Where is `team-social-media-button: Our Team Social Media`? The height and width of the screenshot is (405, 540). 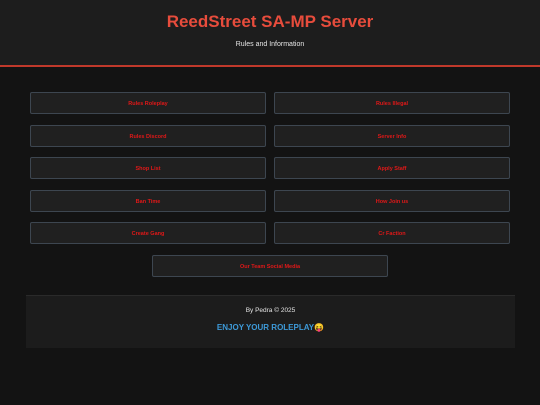 team-social-media-button: Our Team Social Media is located at coordinates (270, 266).